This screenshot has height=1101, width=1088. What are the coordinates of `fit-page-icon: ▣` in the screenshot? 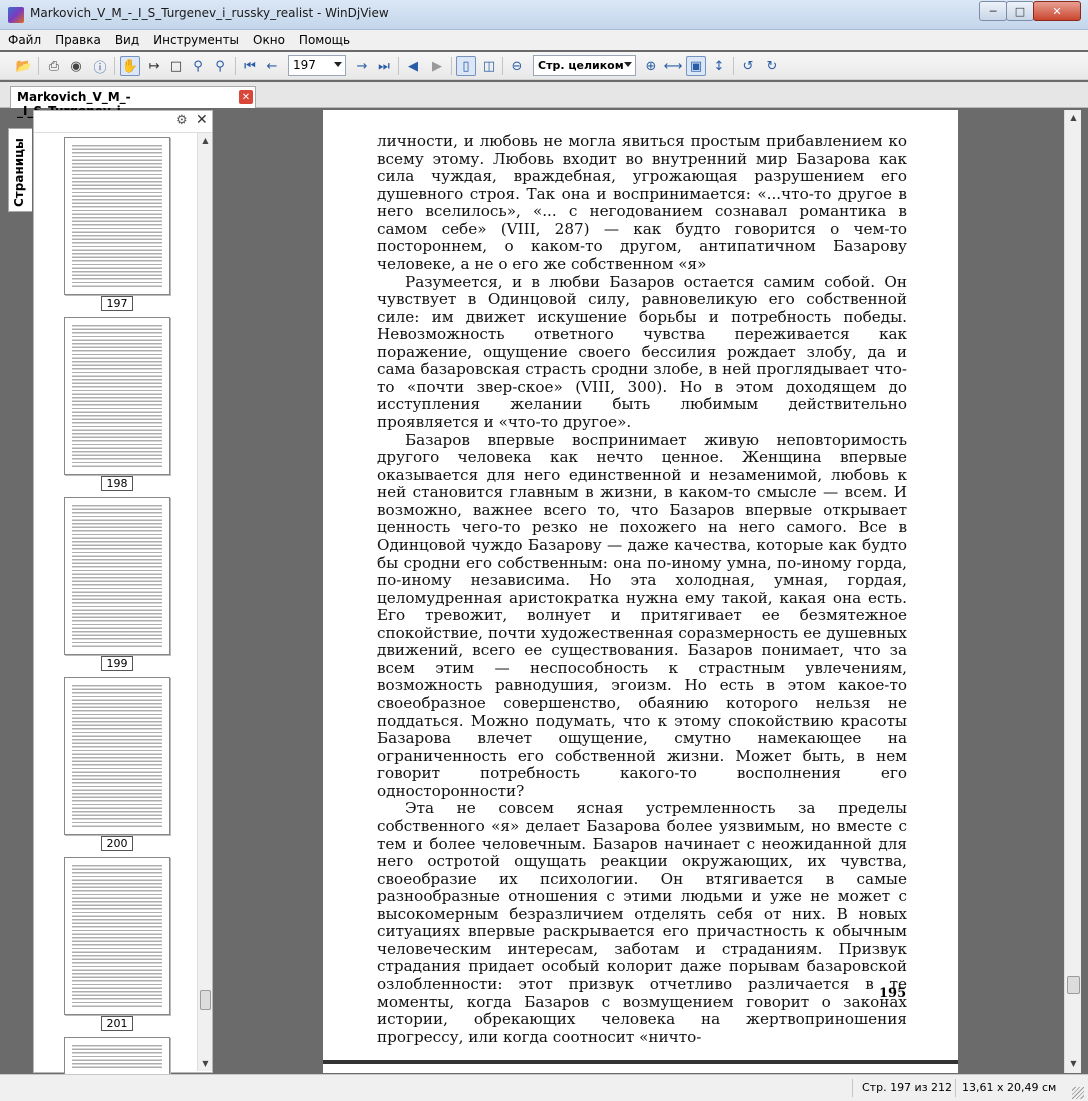 It's located at (696, 66).